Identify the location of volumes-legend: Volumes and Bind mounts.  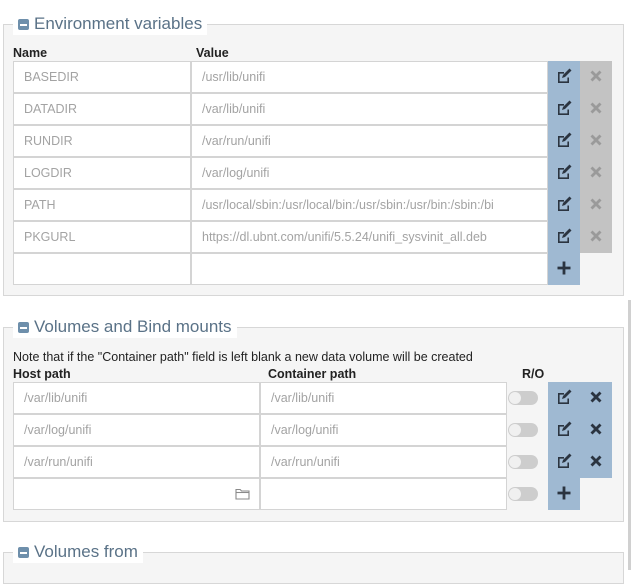
(125, 327).